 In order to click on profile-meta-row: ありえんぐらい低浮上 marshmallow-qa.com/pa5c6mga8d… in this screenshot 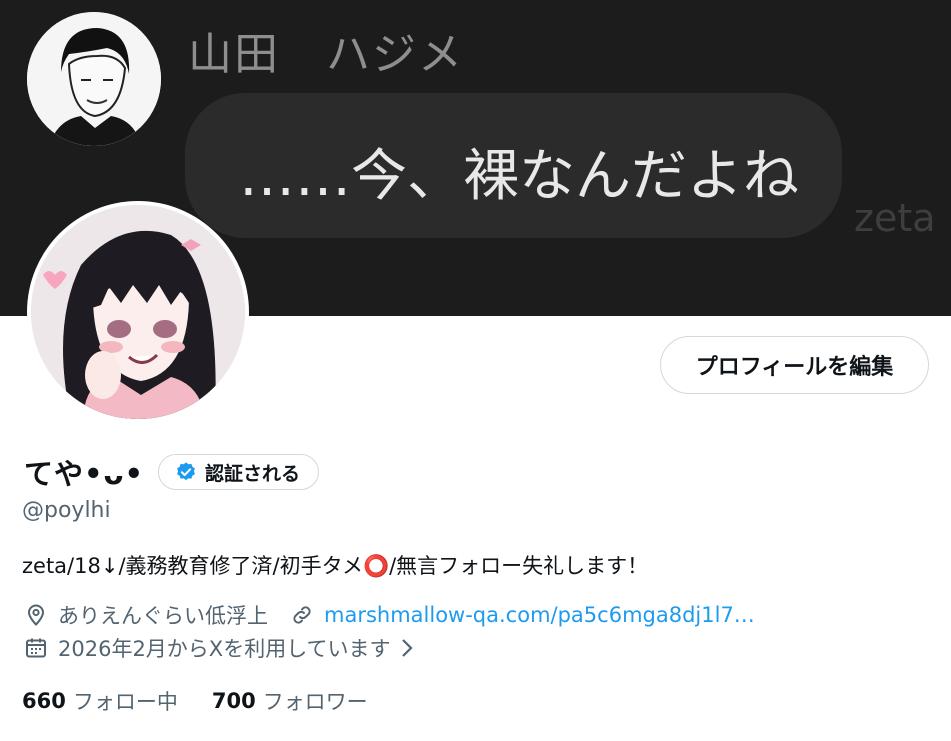, I will do `click(389, 615)`.